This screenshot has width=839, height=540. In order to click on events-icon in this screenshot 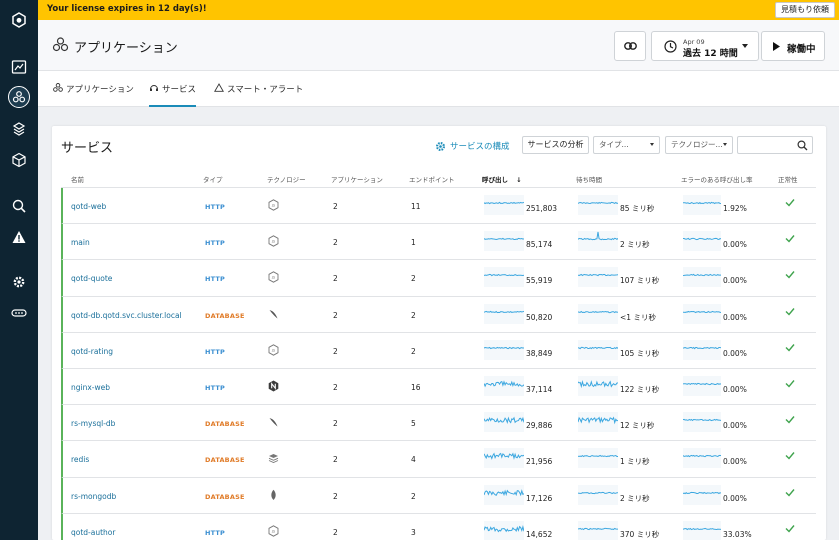, I will do `click(19, 237)`.